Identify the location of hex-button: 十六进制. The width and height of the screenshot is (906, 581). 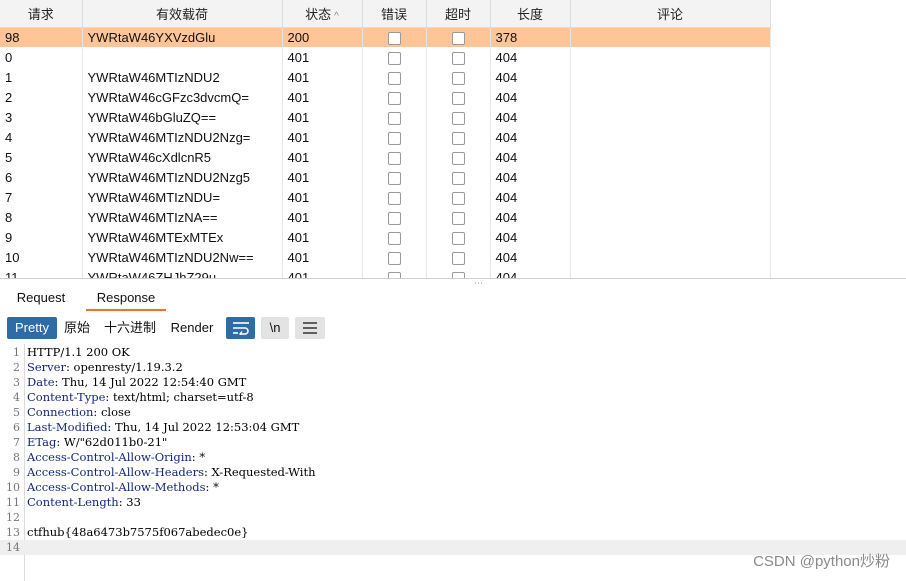
(130, 328).